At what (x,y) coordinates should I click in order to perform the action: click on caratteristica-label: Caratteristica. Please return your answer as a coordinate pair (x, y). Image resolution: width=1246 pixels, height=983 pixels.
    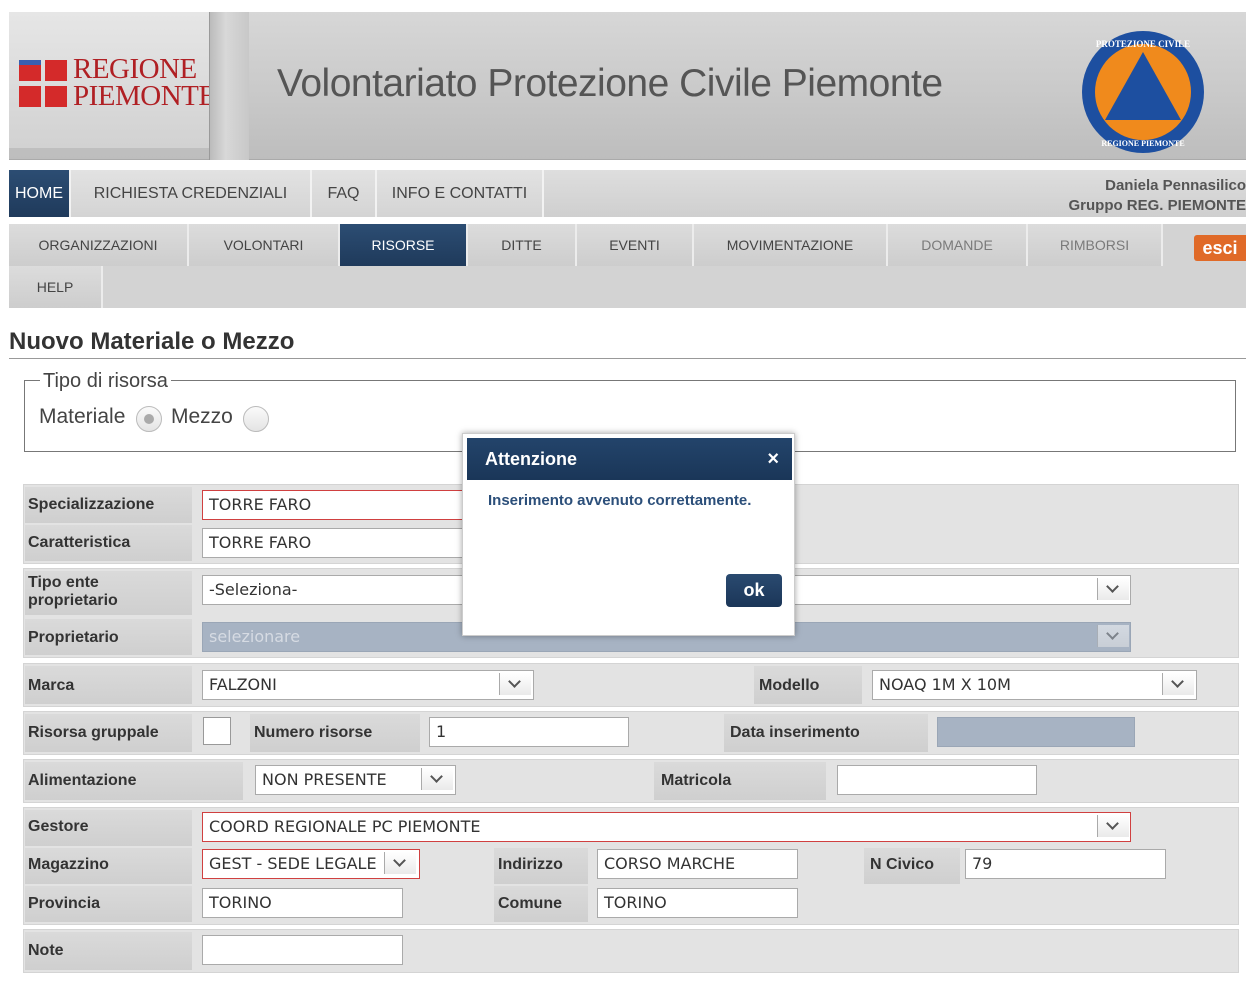
    Looking at the image, I should click on (79, 542).